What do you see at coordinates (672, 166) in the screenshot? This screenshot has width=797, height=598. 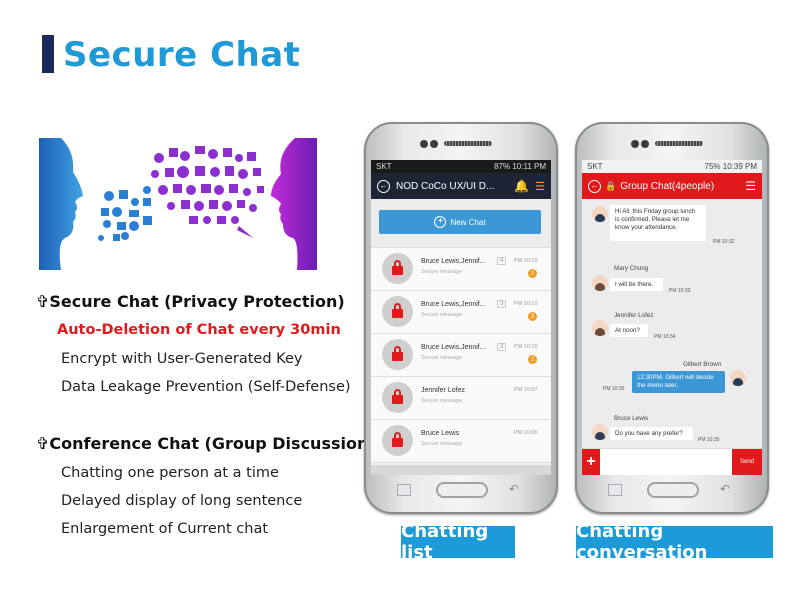 I see `status-bar: SKT 75% 10:39 PM` at bounding box center [672, 166].